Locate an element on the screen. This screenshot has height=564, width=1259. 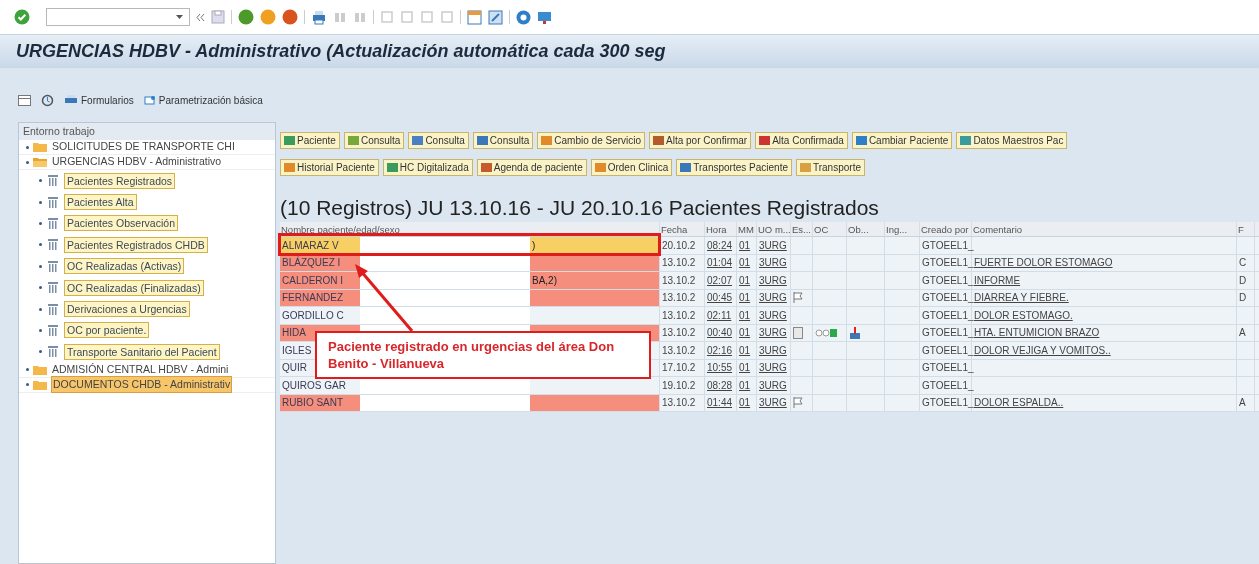
action-button: Transporte is located at coordinates (830, 167).